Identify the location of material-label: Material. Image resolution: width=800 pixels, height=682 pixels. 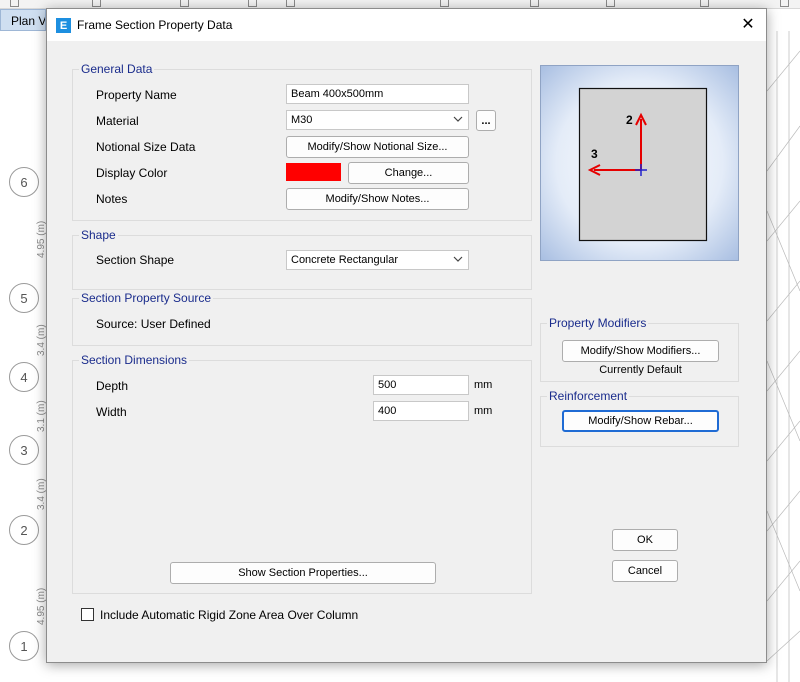
(117, 121).